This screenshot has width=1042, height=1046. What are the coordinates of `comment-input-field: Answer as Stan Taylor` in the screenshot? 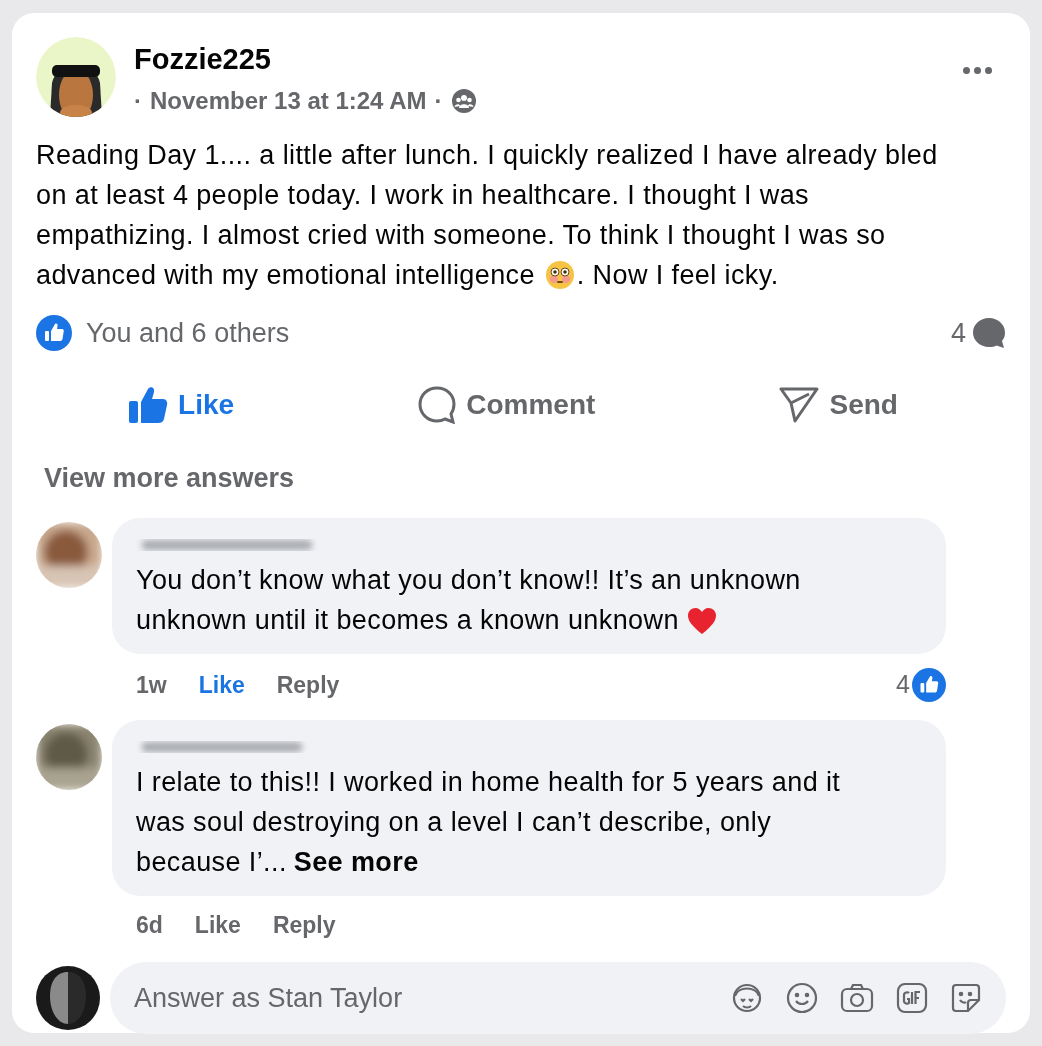 It's located at (558, 998).